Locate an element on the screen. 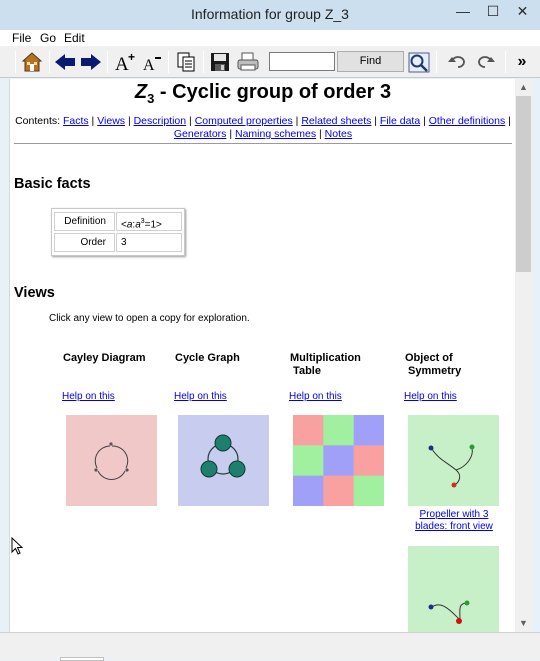 The image size is (540, 661). fact-value: <a:a3=1> is located at coordinates (149, 221).